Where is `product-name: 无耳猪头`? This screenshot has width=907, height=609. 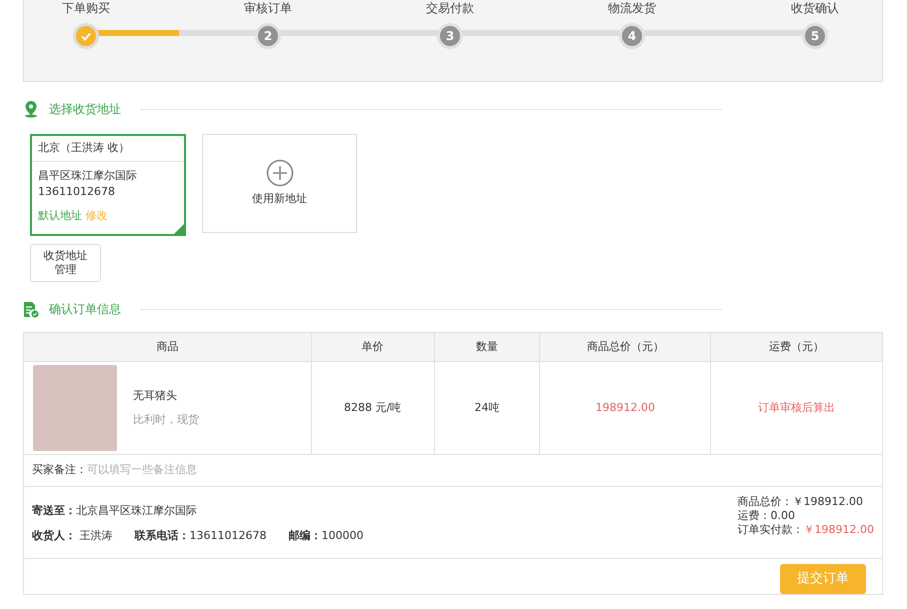
product-name: 无耳猪头 is located at coordinates (155, 396).